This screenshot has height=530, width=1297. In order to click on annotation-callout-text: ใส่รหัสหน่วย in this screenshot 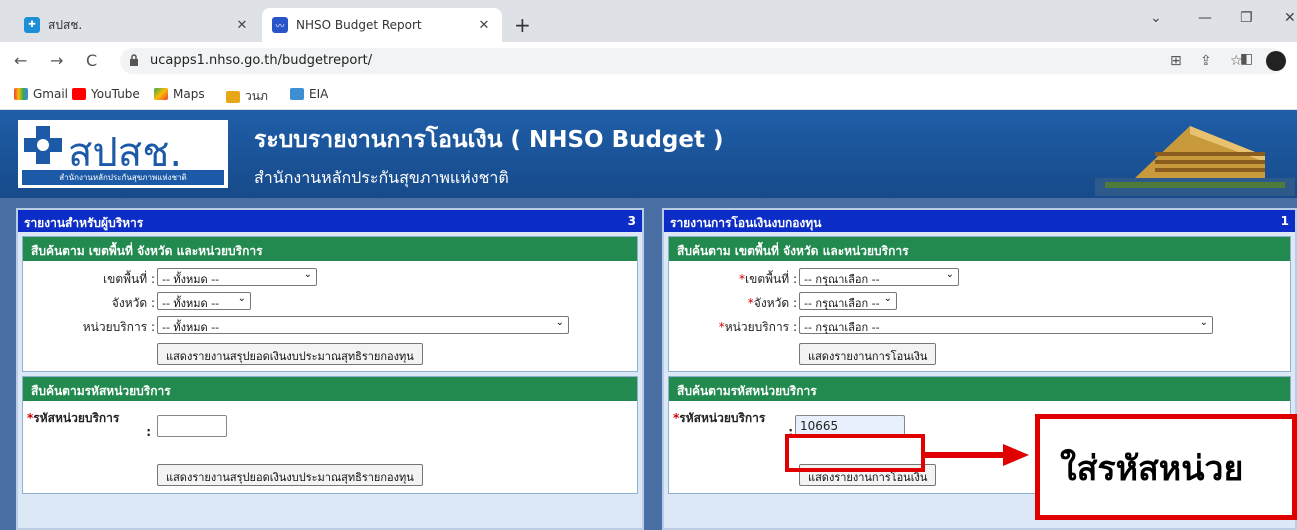, I will do `click(1152, 469)`.